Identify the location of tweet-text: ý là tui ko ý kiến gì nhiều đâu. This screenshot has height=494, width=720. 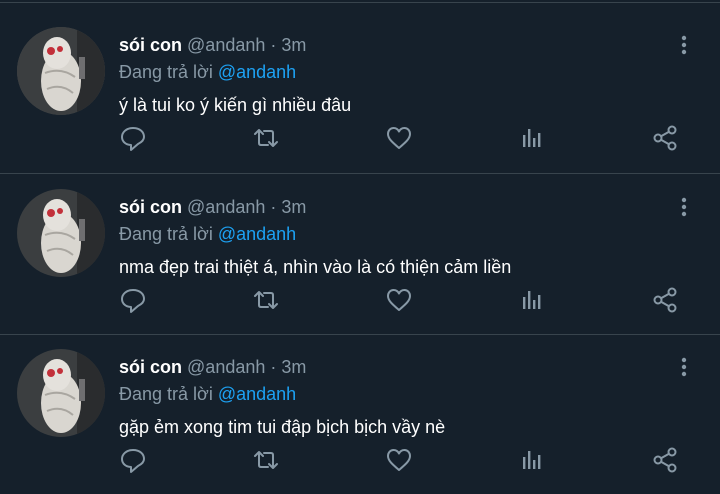
(235, 105).